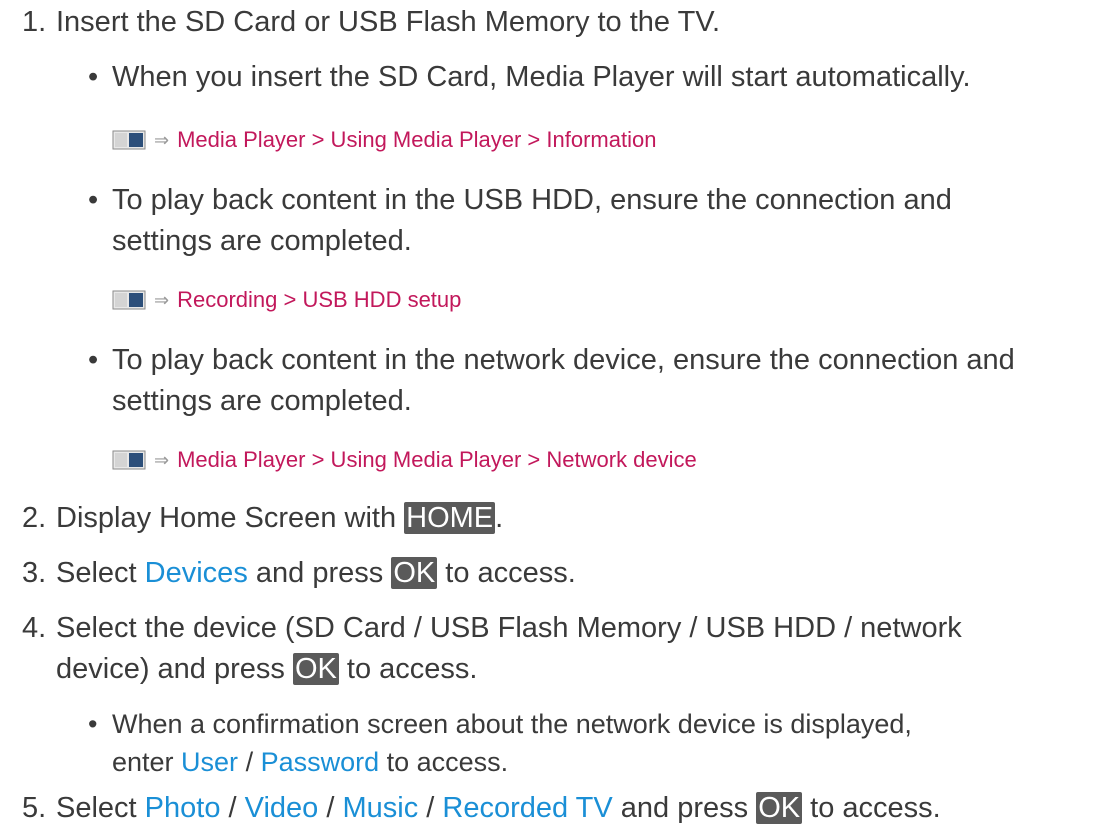 This screenshot has width=1102, height=832. Describe the element at coordinates (34, 573) in the screenshot. I see `step-number: 3.` at that location.